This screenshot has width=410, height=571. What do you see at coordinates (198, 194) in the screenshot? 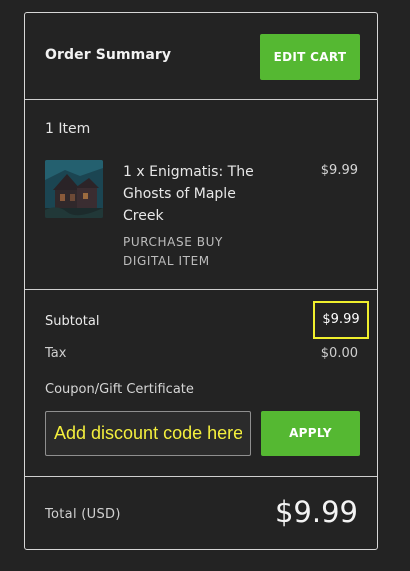
I see `item-name: 1 x Enigmatis: The Ghosts of Maple Creek` at bounding box center [198, 194].